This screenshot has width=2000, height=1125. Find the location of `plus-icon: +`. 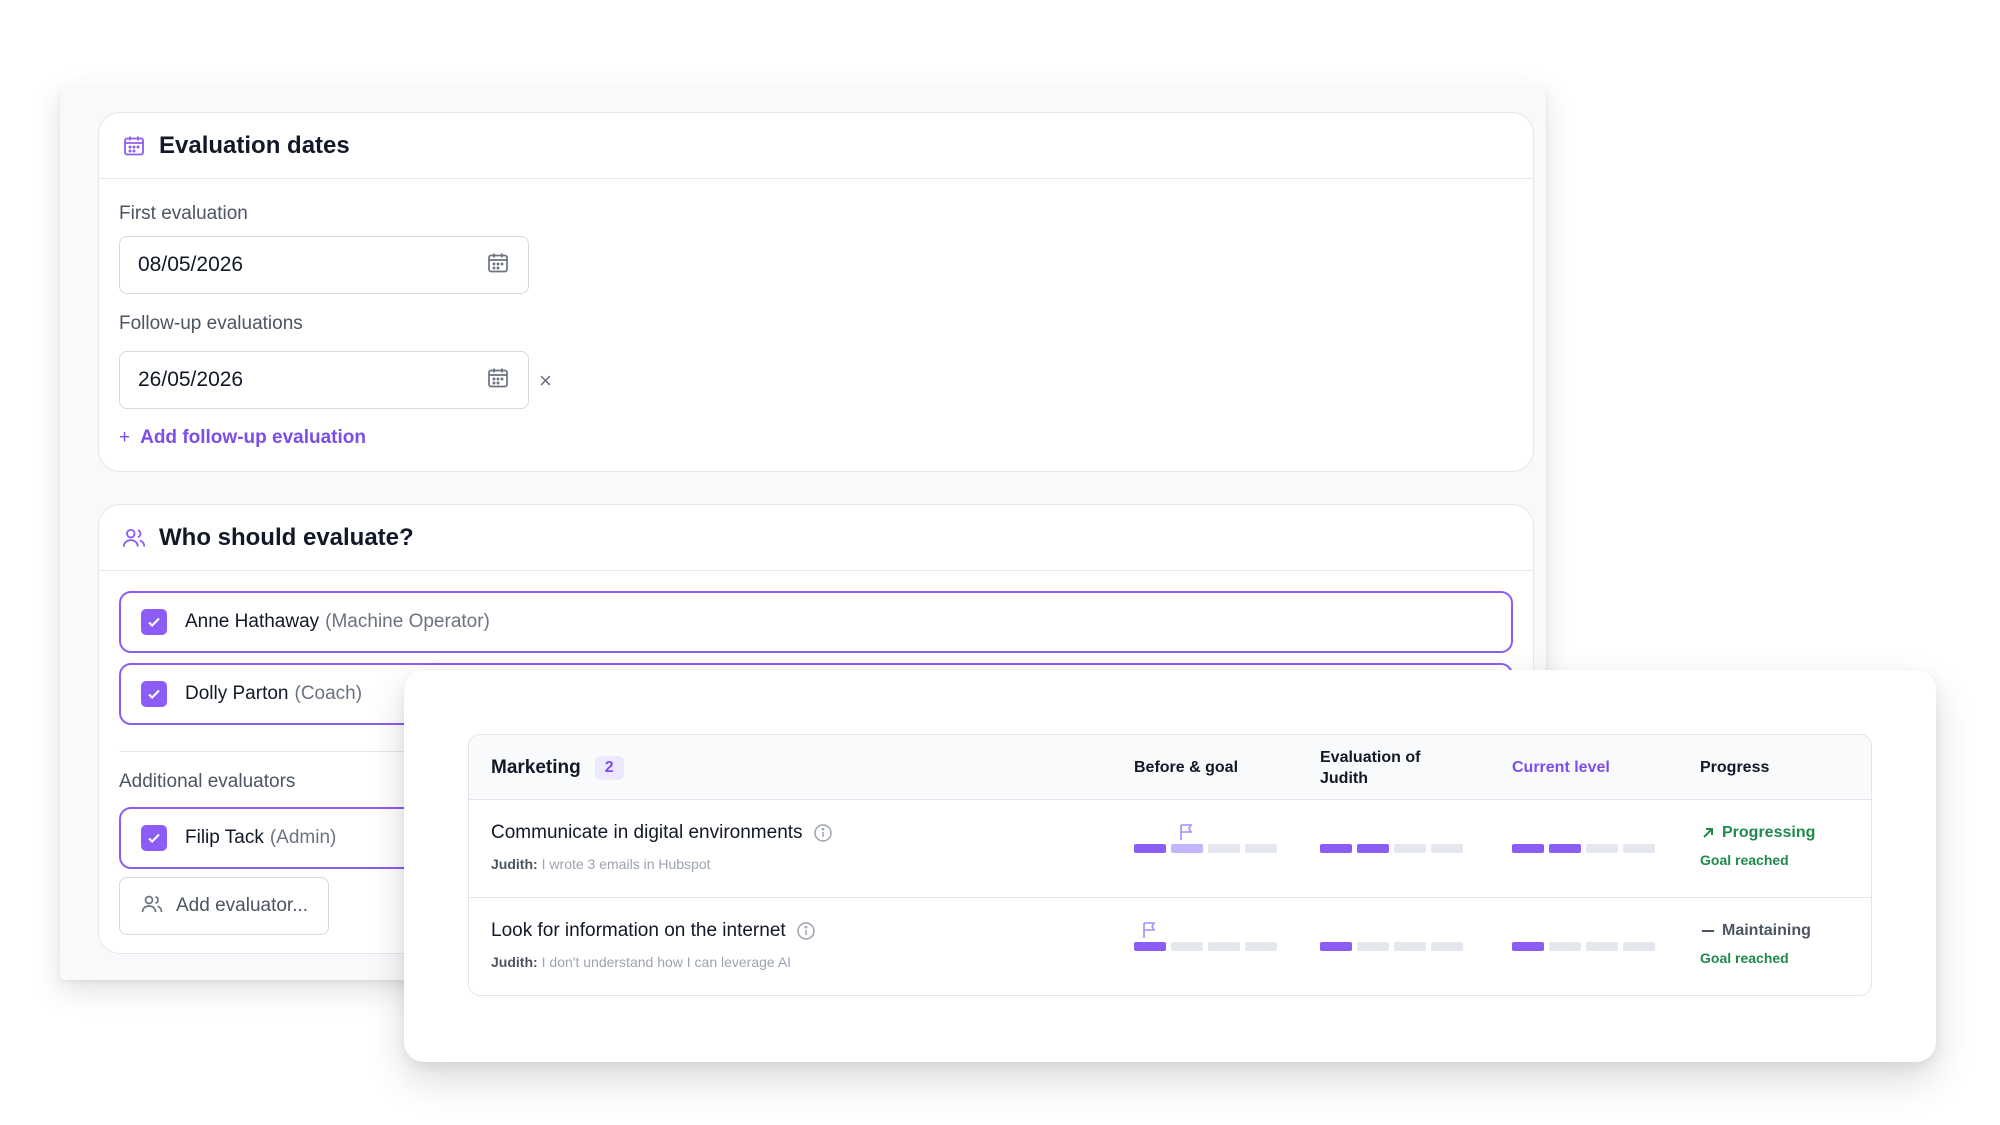

plus-icon: + is located at coordinates (125, 437).